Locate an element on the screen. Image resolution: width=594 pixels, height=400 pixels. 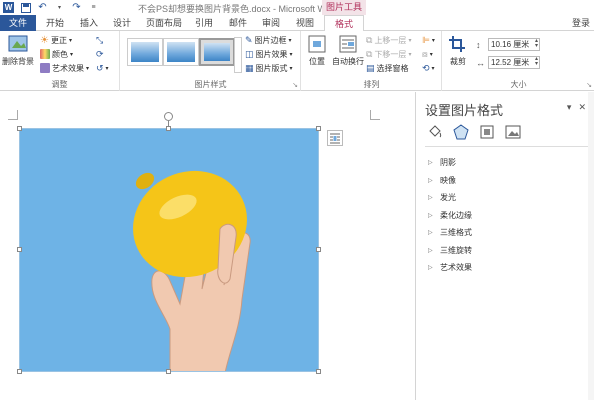
remove-background-button: 删除背景 is located at coordinates (18, 50).